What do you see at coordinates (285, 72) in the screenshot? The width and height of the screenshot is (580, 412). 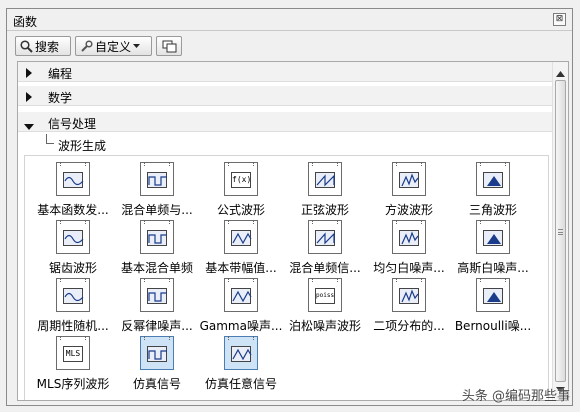 I see `category-programming: 编程` at bounding box center [285, 72].